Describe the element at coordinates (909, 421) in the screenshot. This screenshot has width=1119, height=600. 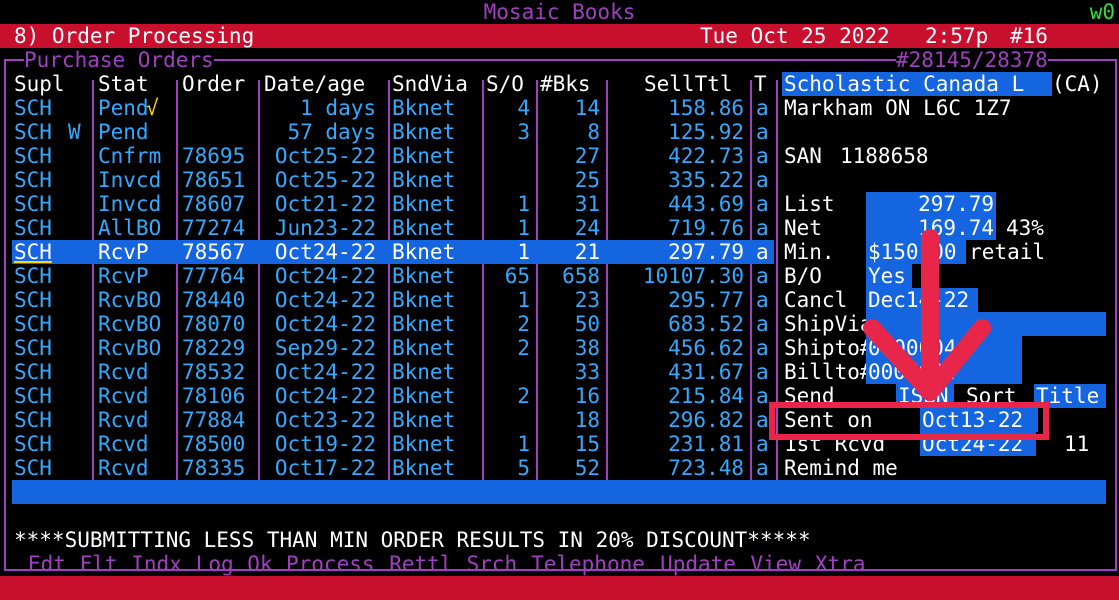
I see `highlight-box` at that location.